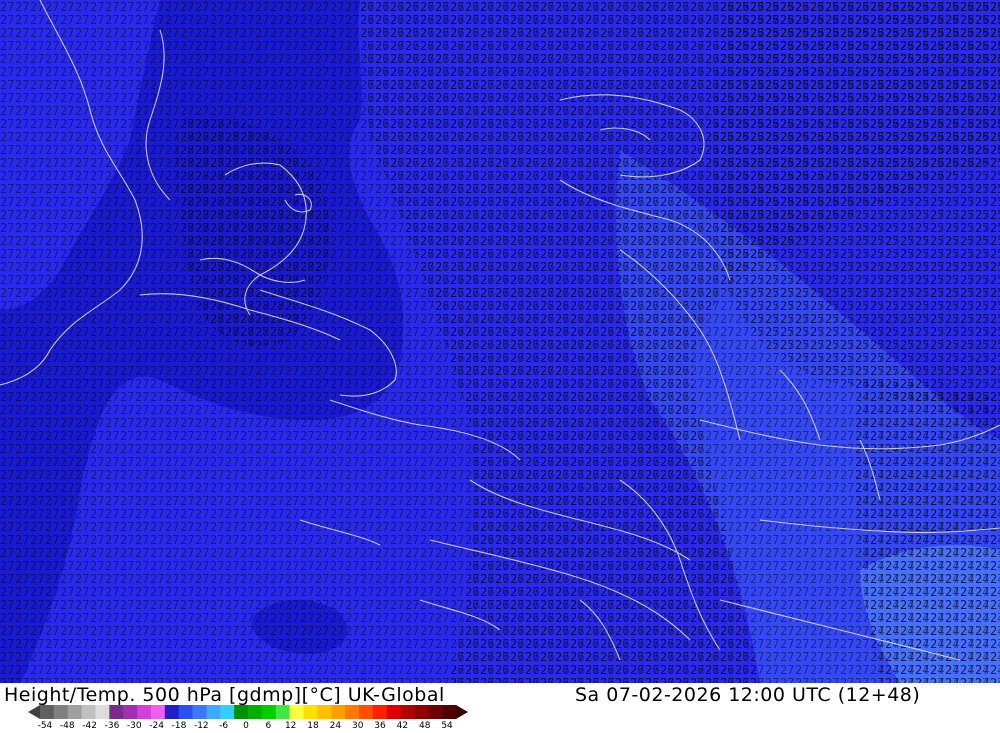  I want to click on scale-tick-label: 30, so click(357, 726).